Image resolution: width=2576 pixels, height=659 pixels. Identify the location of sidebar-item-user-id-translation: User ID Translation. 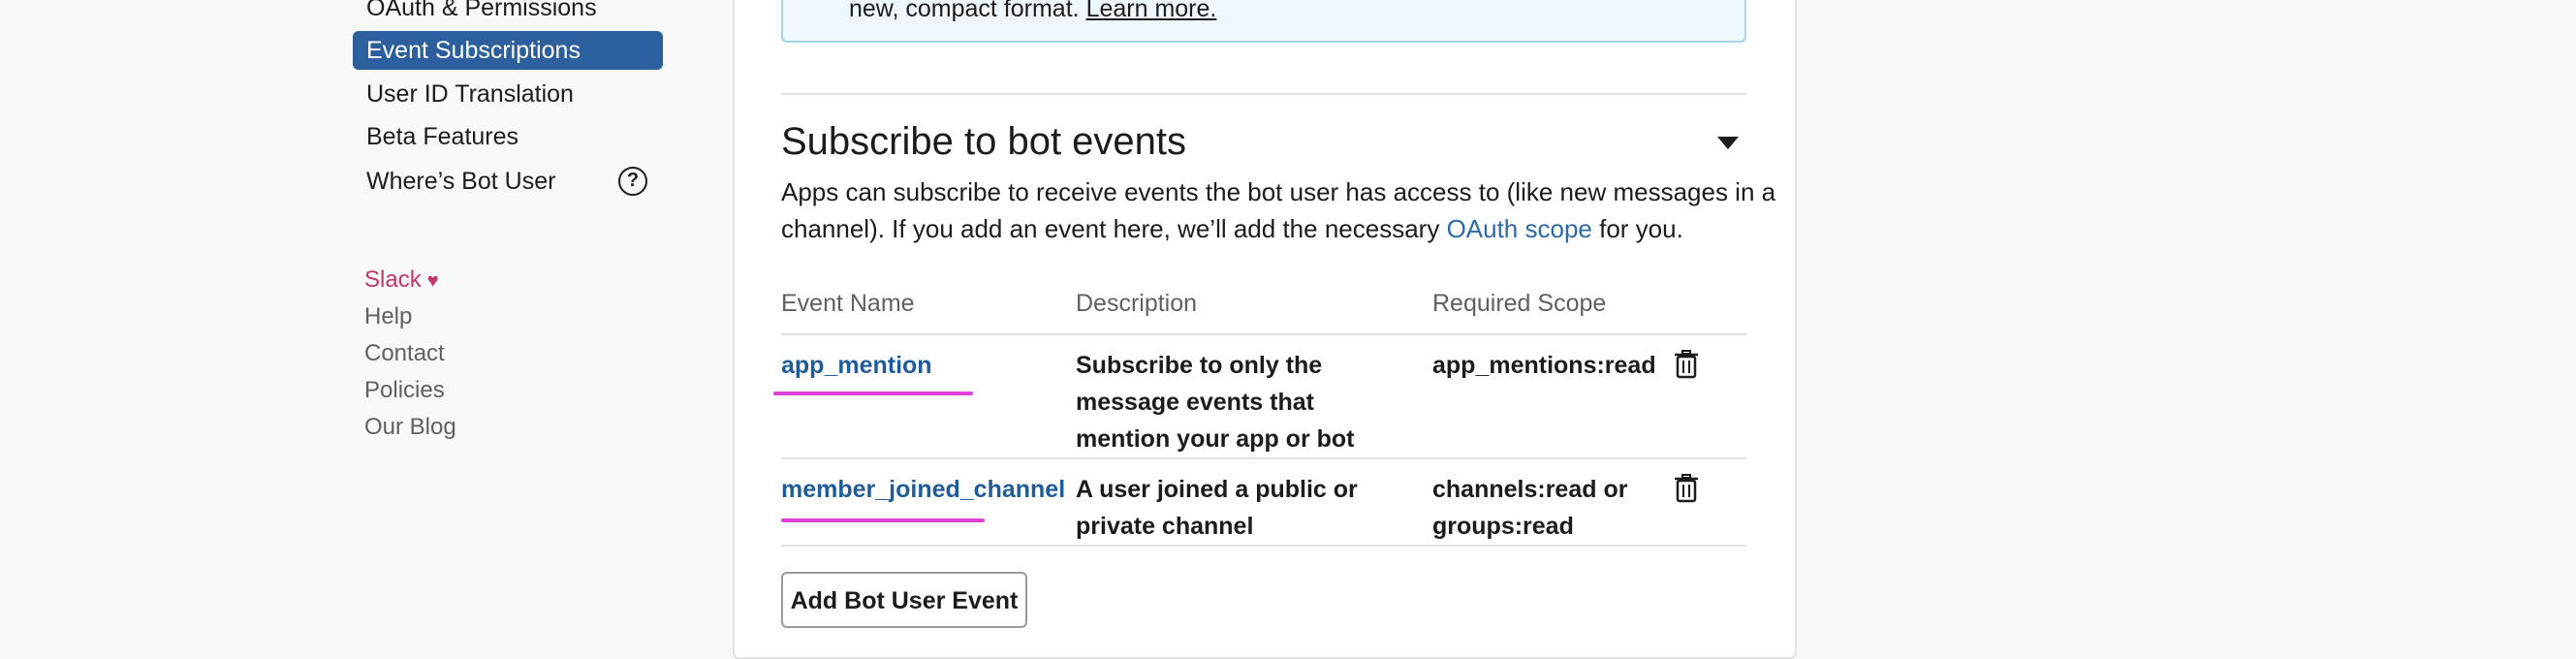
(508, 94).